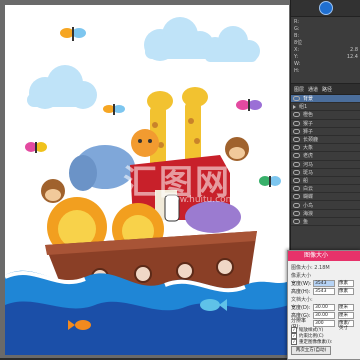 This screenshot has height=360, width=360. Describe the element at coordinates (53, 191) in the screenshot. I see `monkey-left` at that location.